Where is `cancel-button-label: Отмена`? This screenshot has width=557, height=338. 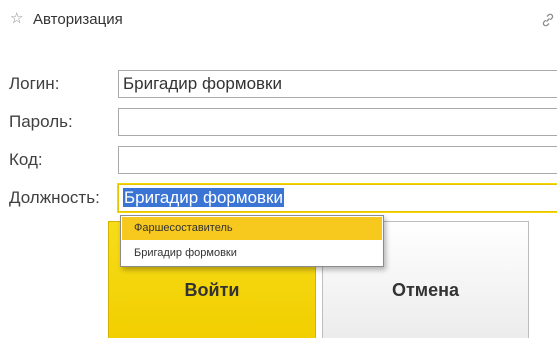
cancel-button-label: Отмена is located at coordinates (425, 290).